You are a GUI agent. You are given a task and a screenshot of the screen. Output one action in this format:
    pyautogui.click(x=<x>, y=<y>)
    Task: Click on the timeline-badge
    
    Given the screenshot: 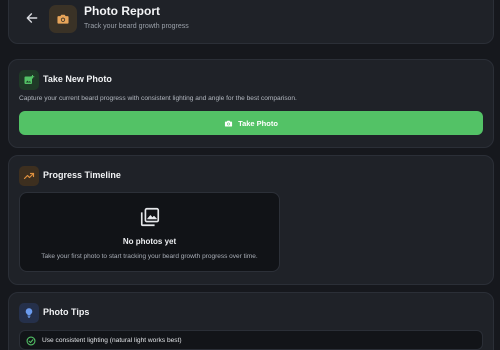 What is the action you would take?
    pyautogui.click(x=29, y=176)
    